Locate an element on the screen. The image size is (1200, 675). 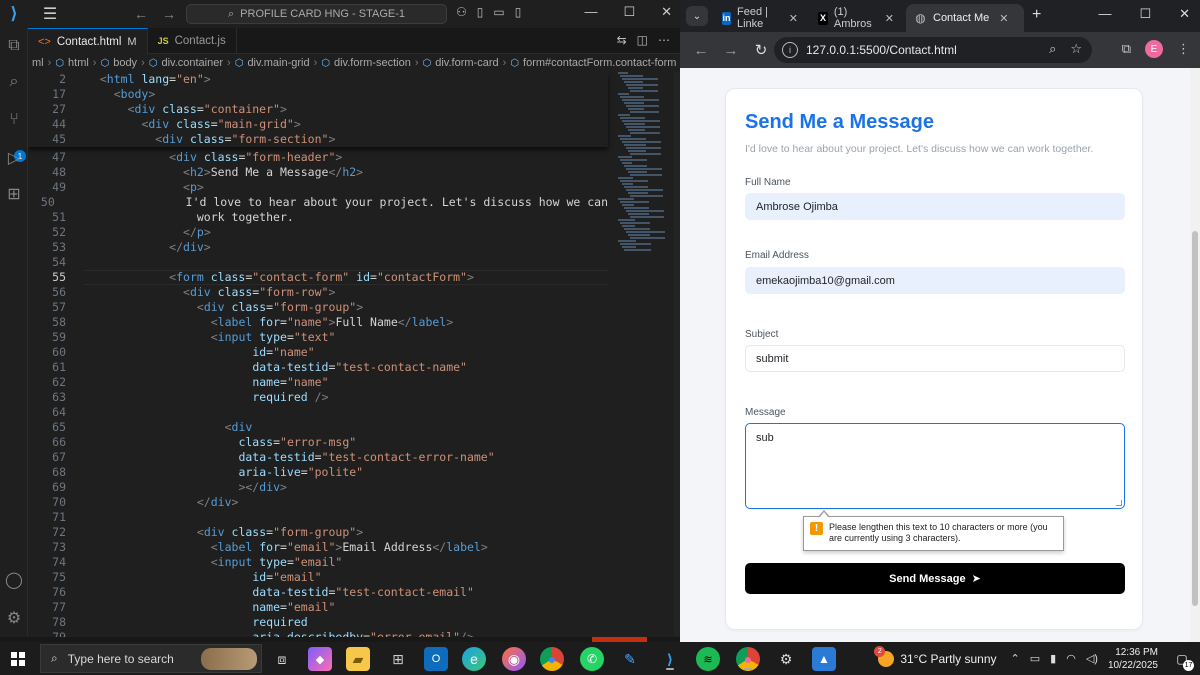
line-number: 47 is located at coordinates (47, 157).